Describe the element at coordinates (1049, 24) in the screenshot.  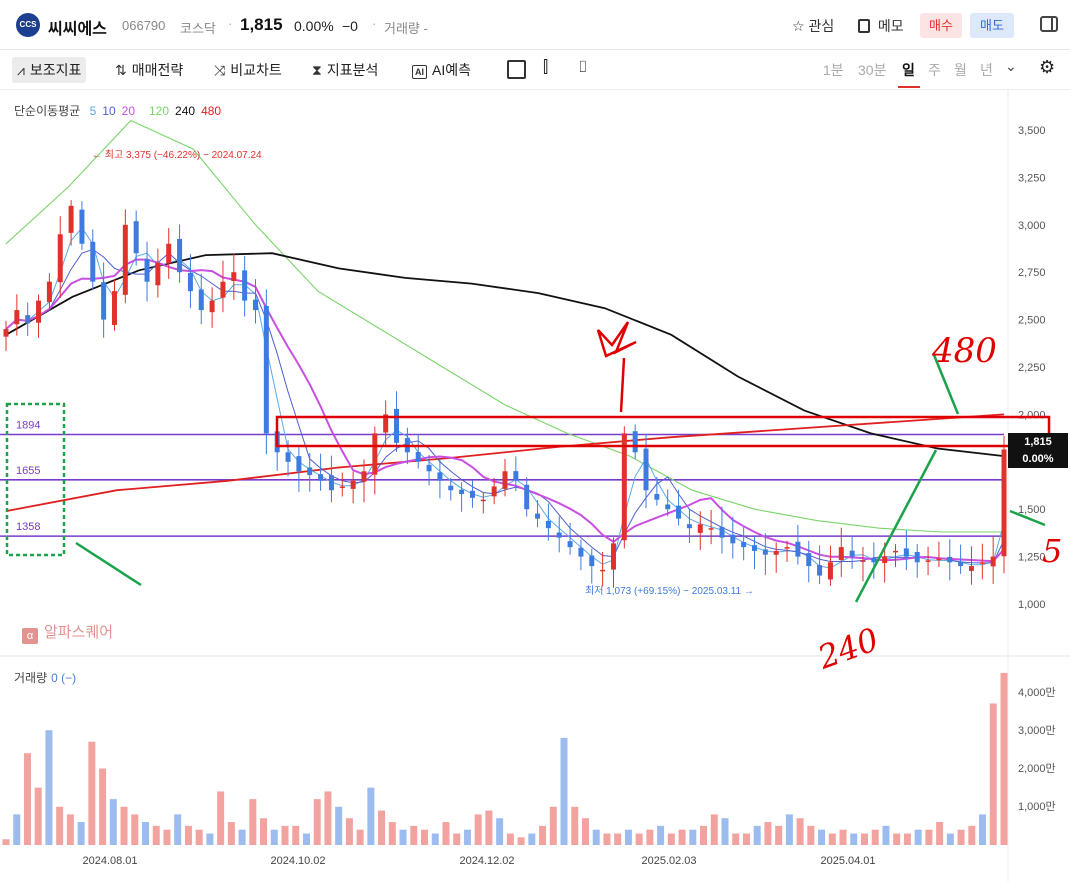
I see `panel-layout-icon` at that location.